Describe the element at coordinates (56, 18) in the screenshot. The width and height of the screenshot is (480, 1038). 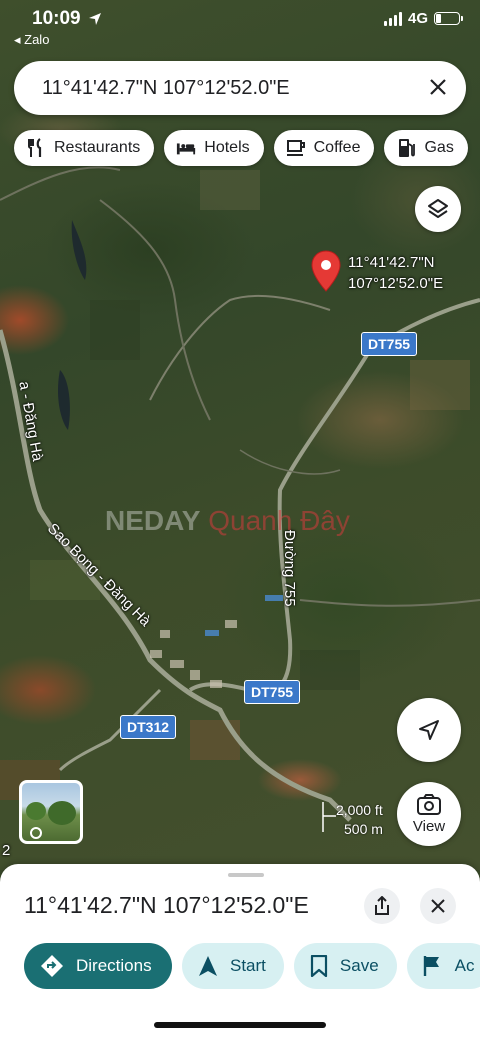
I see `status-time: 10:09` at that location.